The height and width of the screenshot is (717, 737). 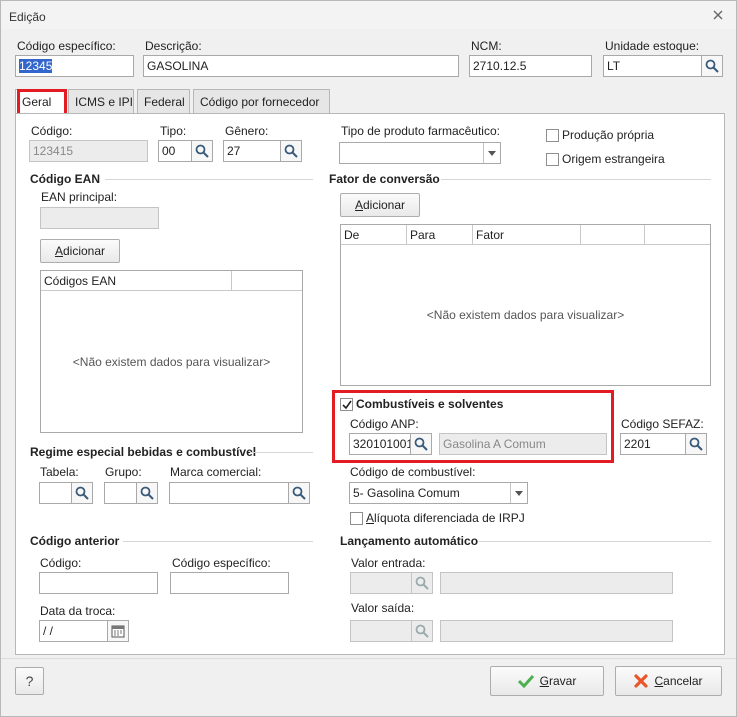 I want to click on fator-col-fator: Fator, so click(x=527, y=234).